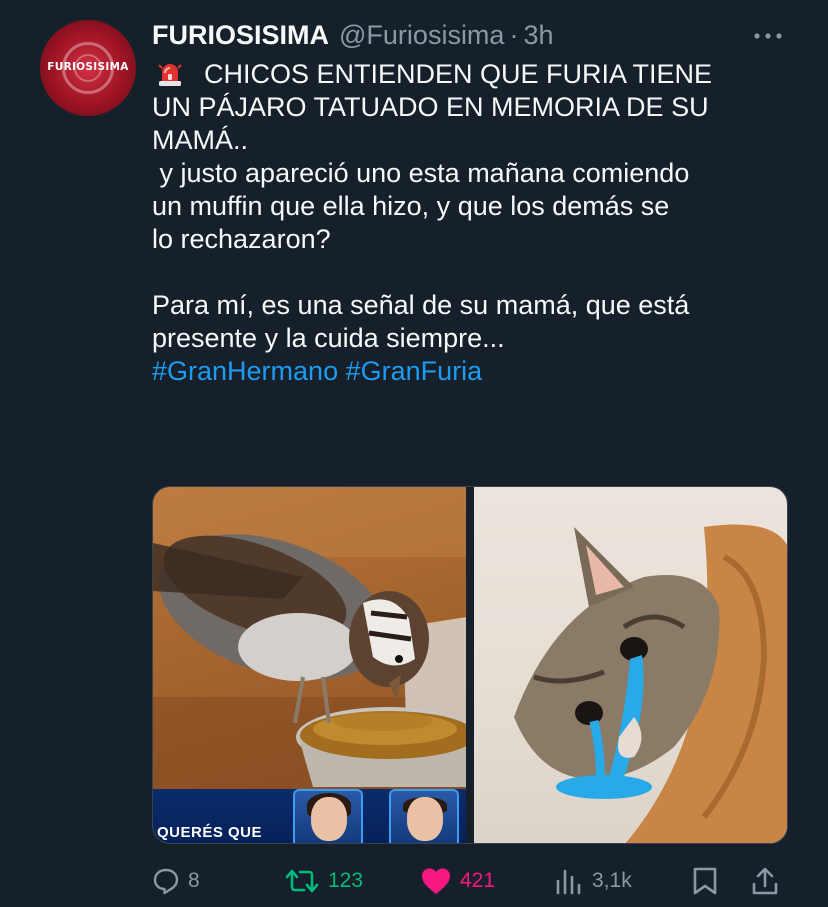  I want to click on bookmark-icon, so click(705, 881).